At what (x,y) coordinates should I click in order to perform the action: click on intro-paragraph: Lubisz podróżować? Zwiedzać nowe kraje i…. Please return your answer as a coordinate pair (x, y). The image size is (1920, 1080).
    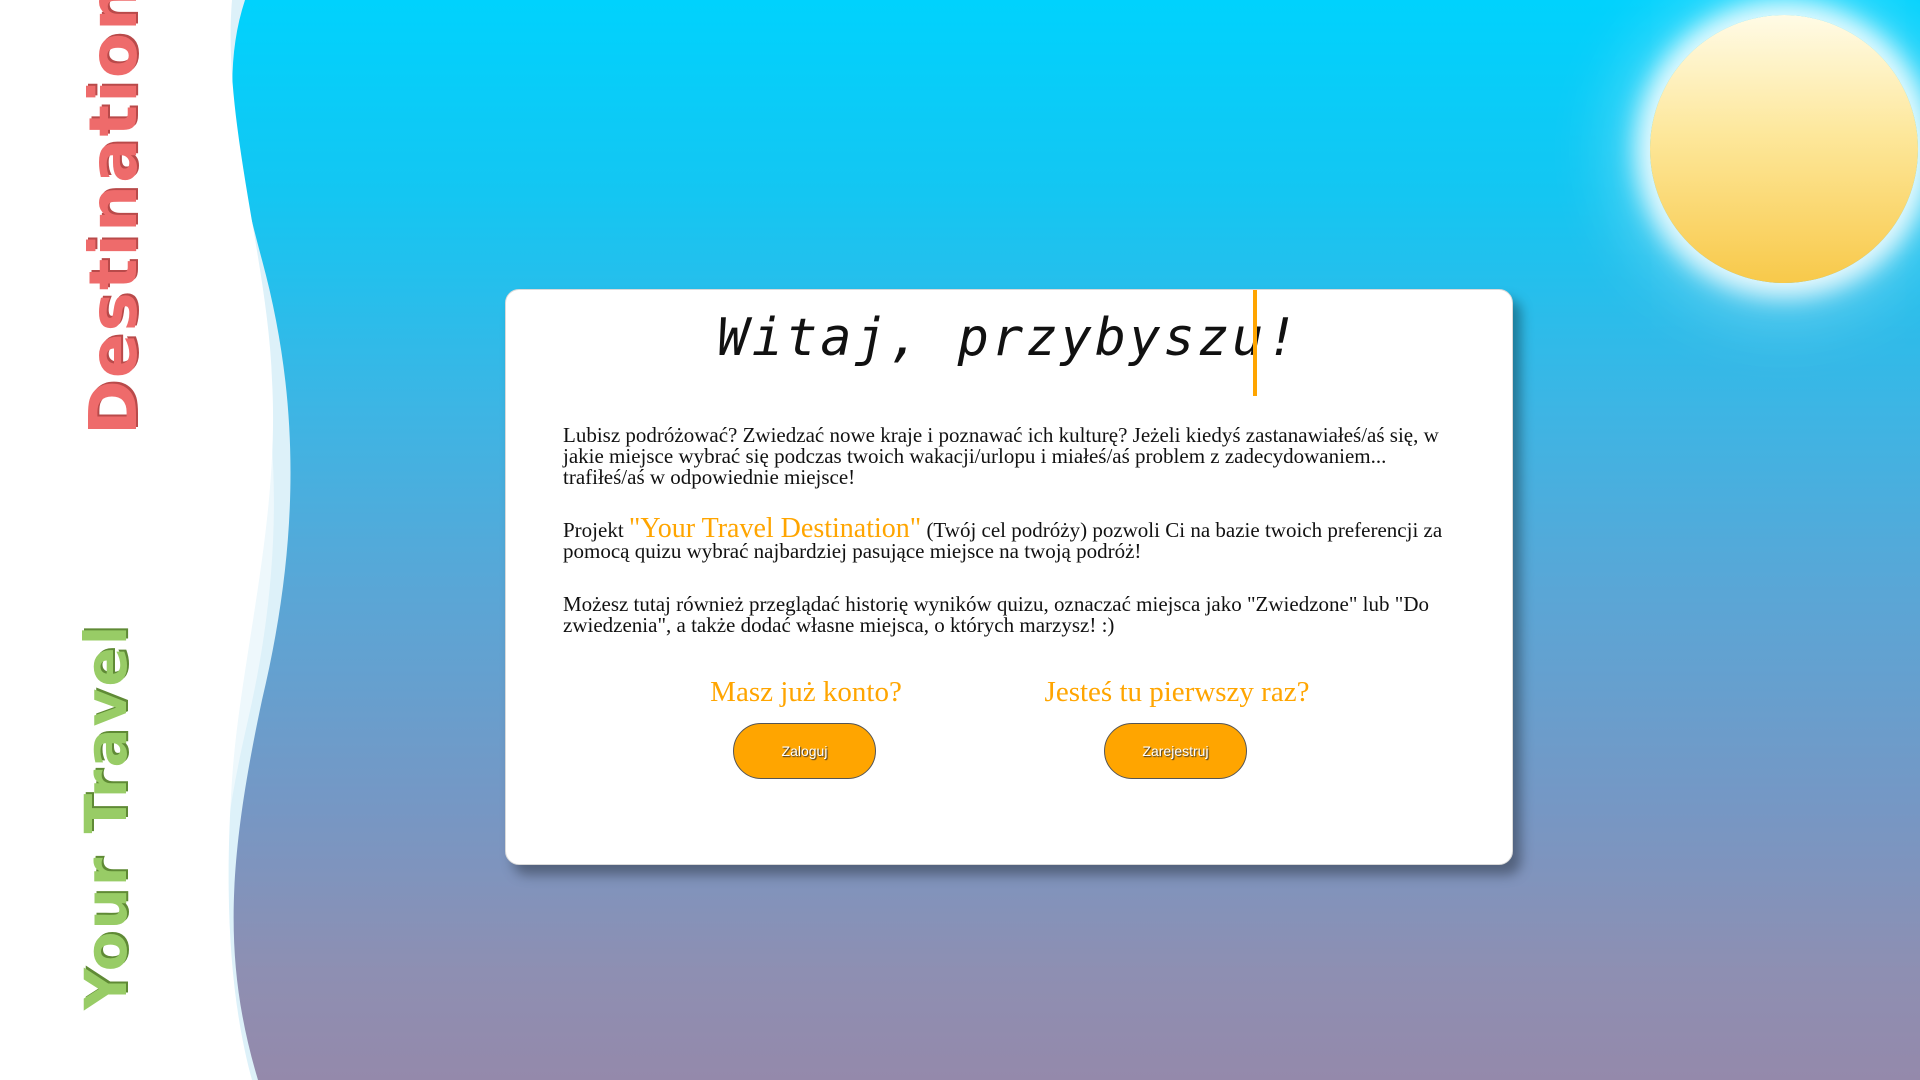
    Looking at the image, I should click on (1001, 456).